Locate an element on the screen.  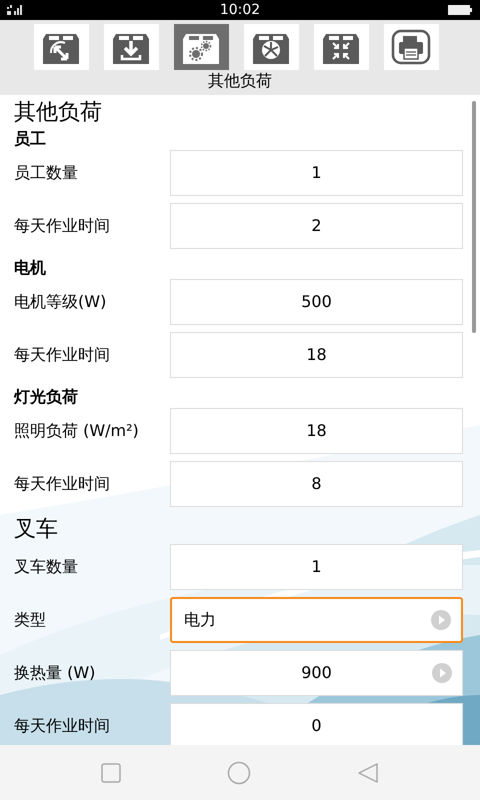
signal-icon is located at coordinates (16, 10).